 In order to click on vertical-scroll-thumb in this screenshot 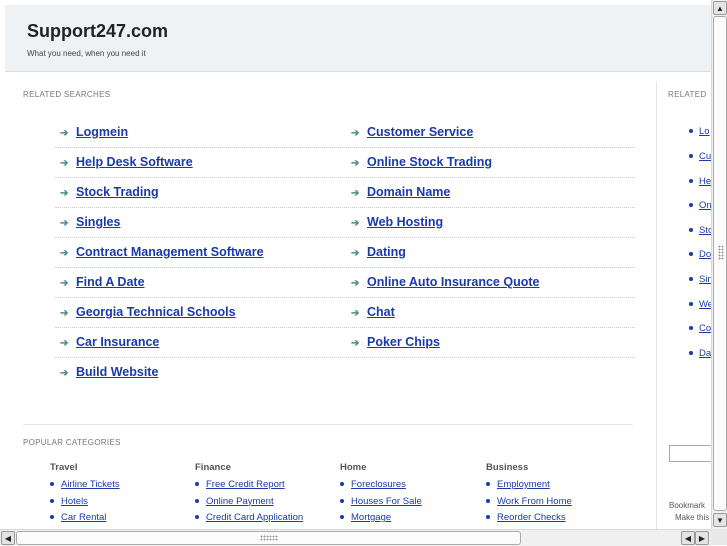, I will do `click(720, 263)`.